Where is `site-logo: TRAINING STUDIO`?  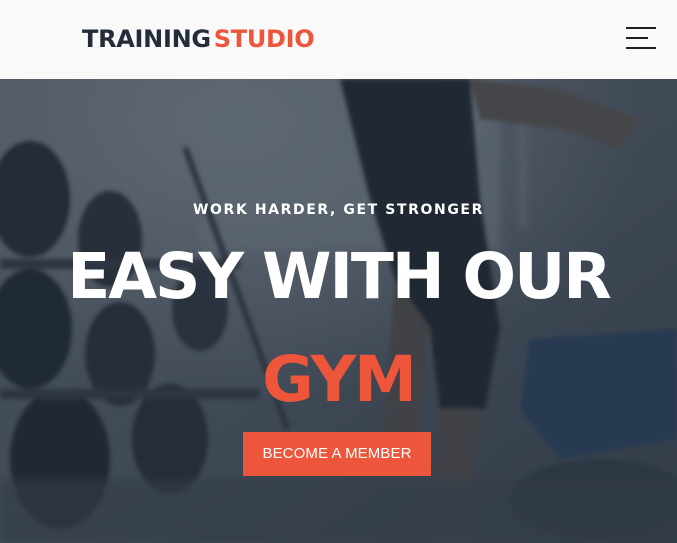 site-logo: TRAINING STUDIO is located at coordinates (198, 39).